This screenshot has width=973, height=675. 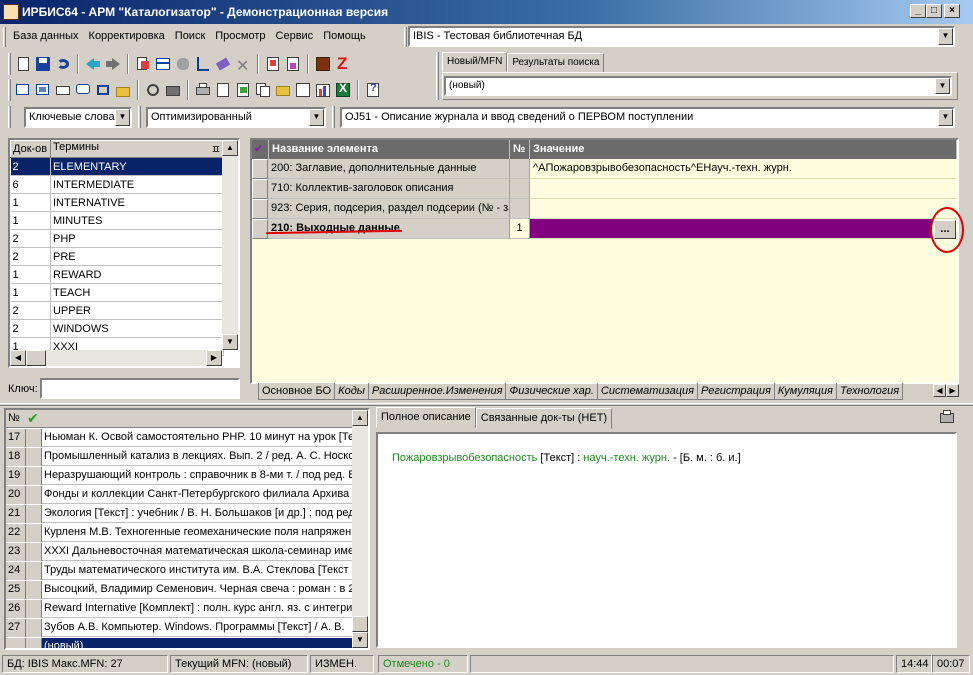 What do you see at coordinates (117, 310) in the screenshot?
I see `term-row: 2 UPPER` at bounding box center [117, 310].